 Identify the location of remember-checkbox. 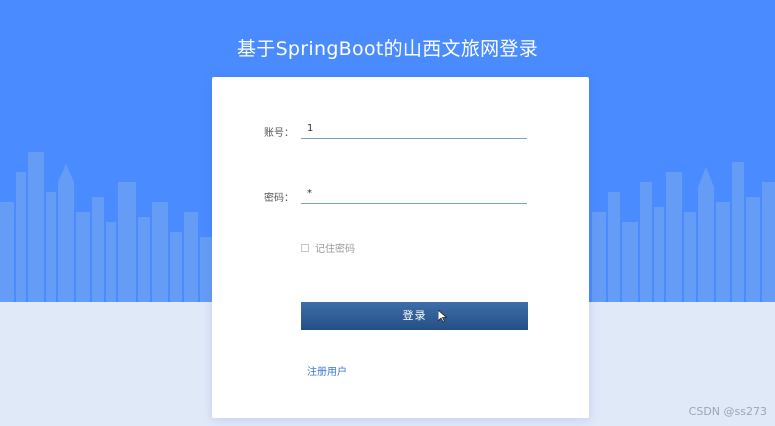
(305, 247).